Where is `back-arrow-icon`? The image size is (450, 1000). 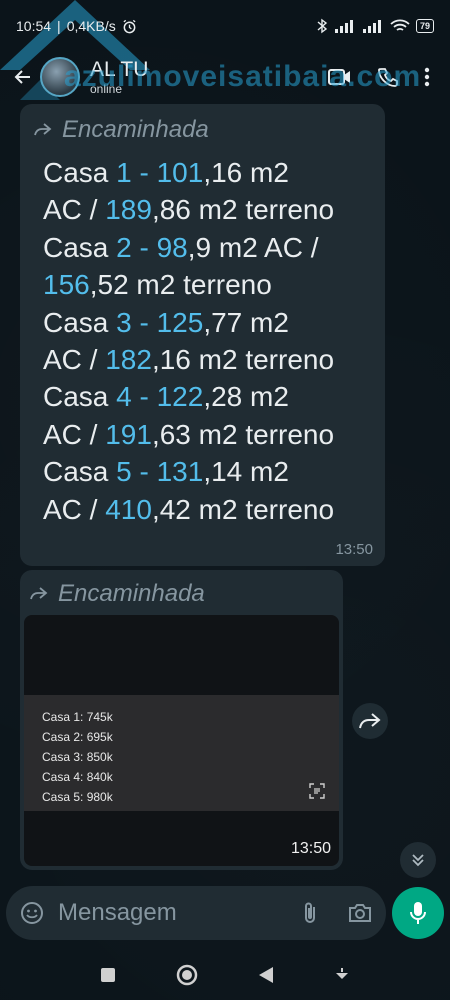 back-arrow-icon is located at coordinates (22, 77).